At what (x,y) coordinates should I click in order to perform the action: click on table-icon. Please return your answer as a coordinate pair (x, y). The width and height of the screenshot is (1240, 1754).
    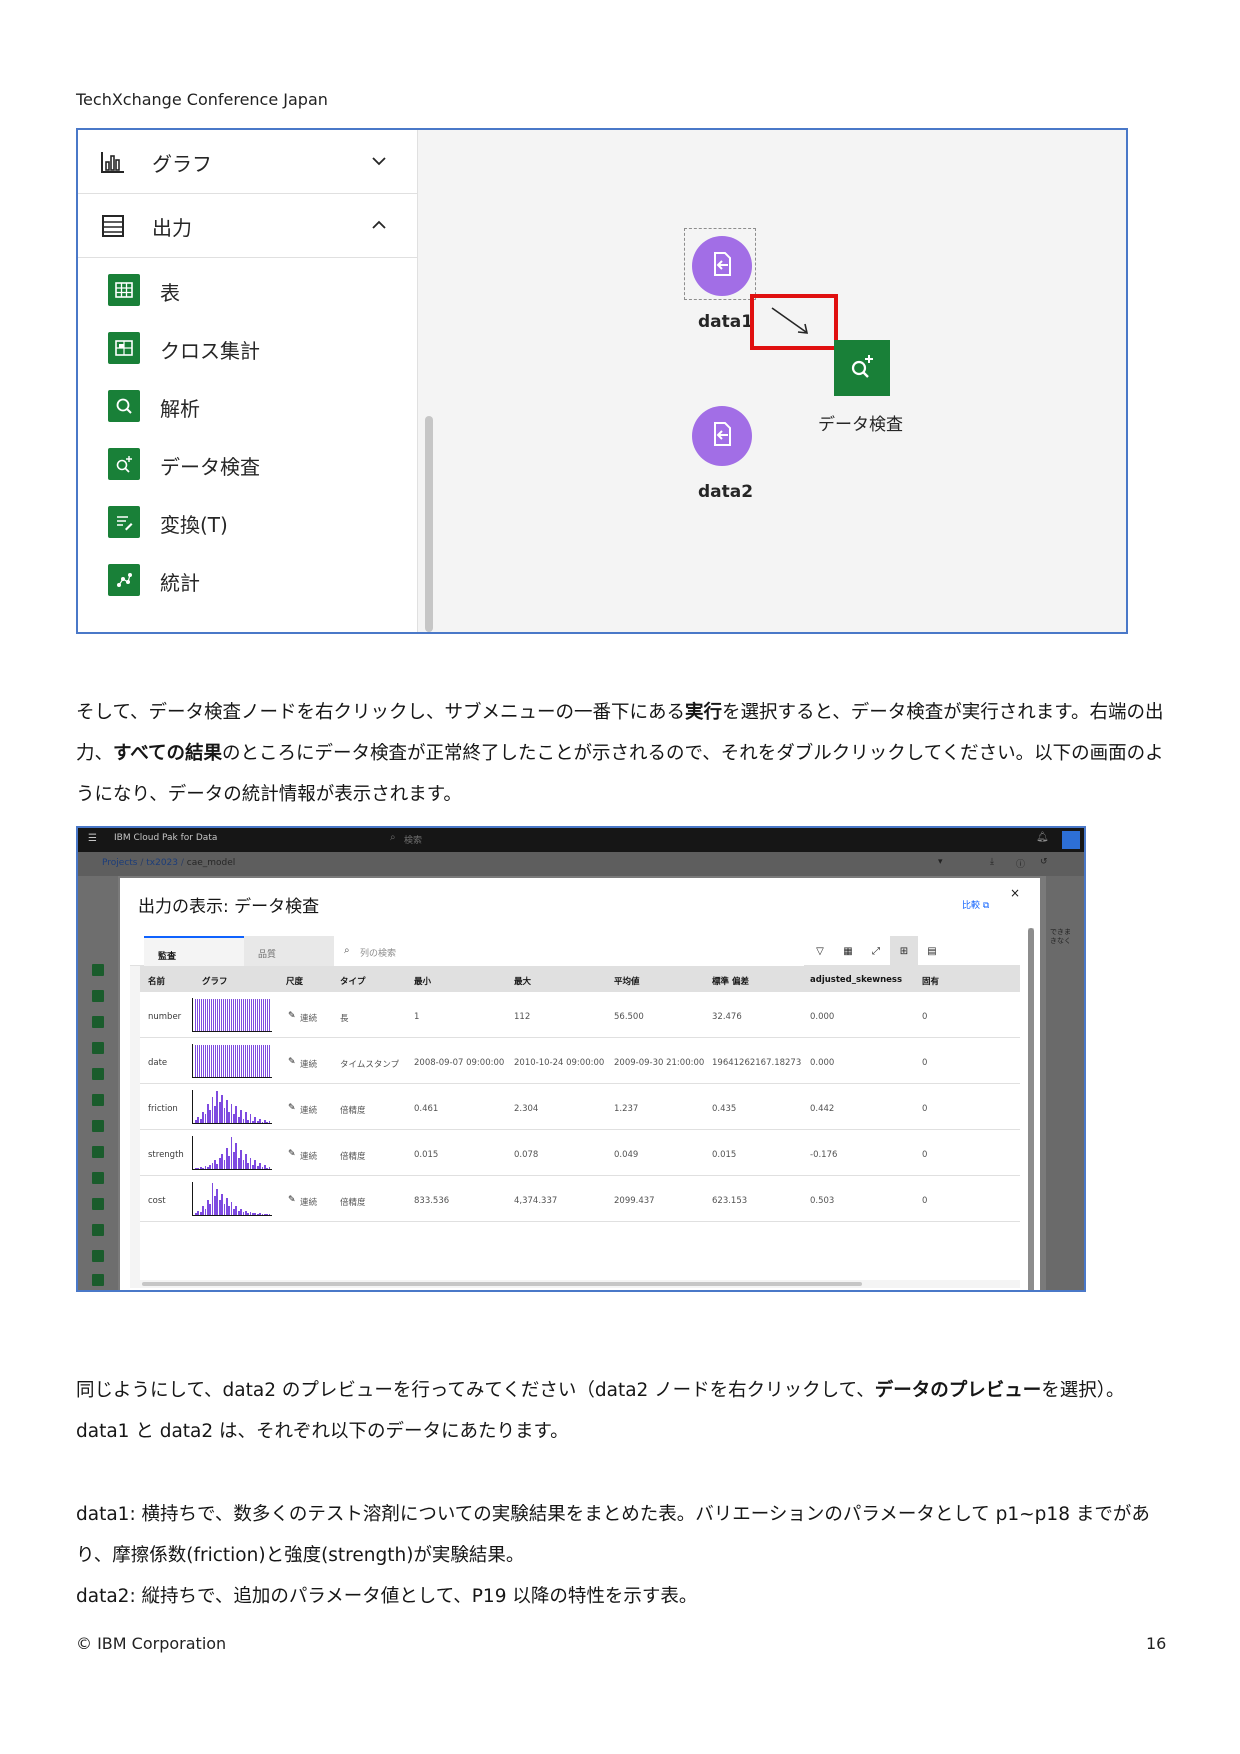
    Looking at the image, I should click on (124, 290).